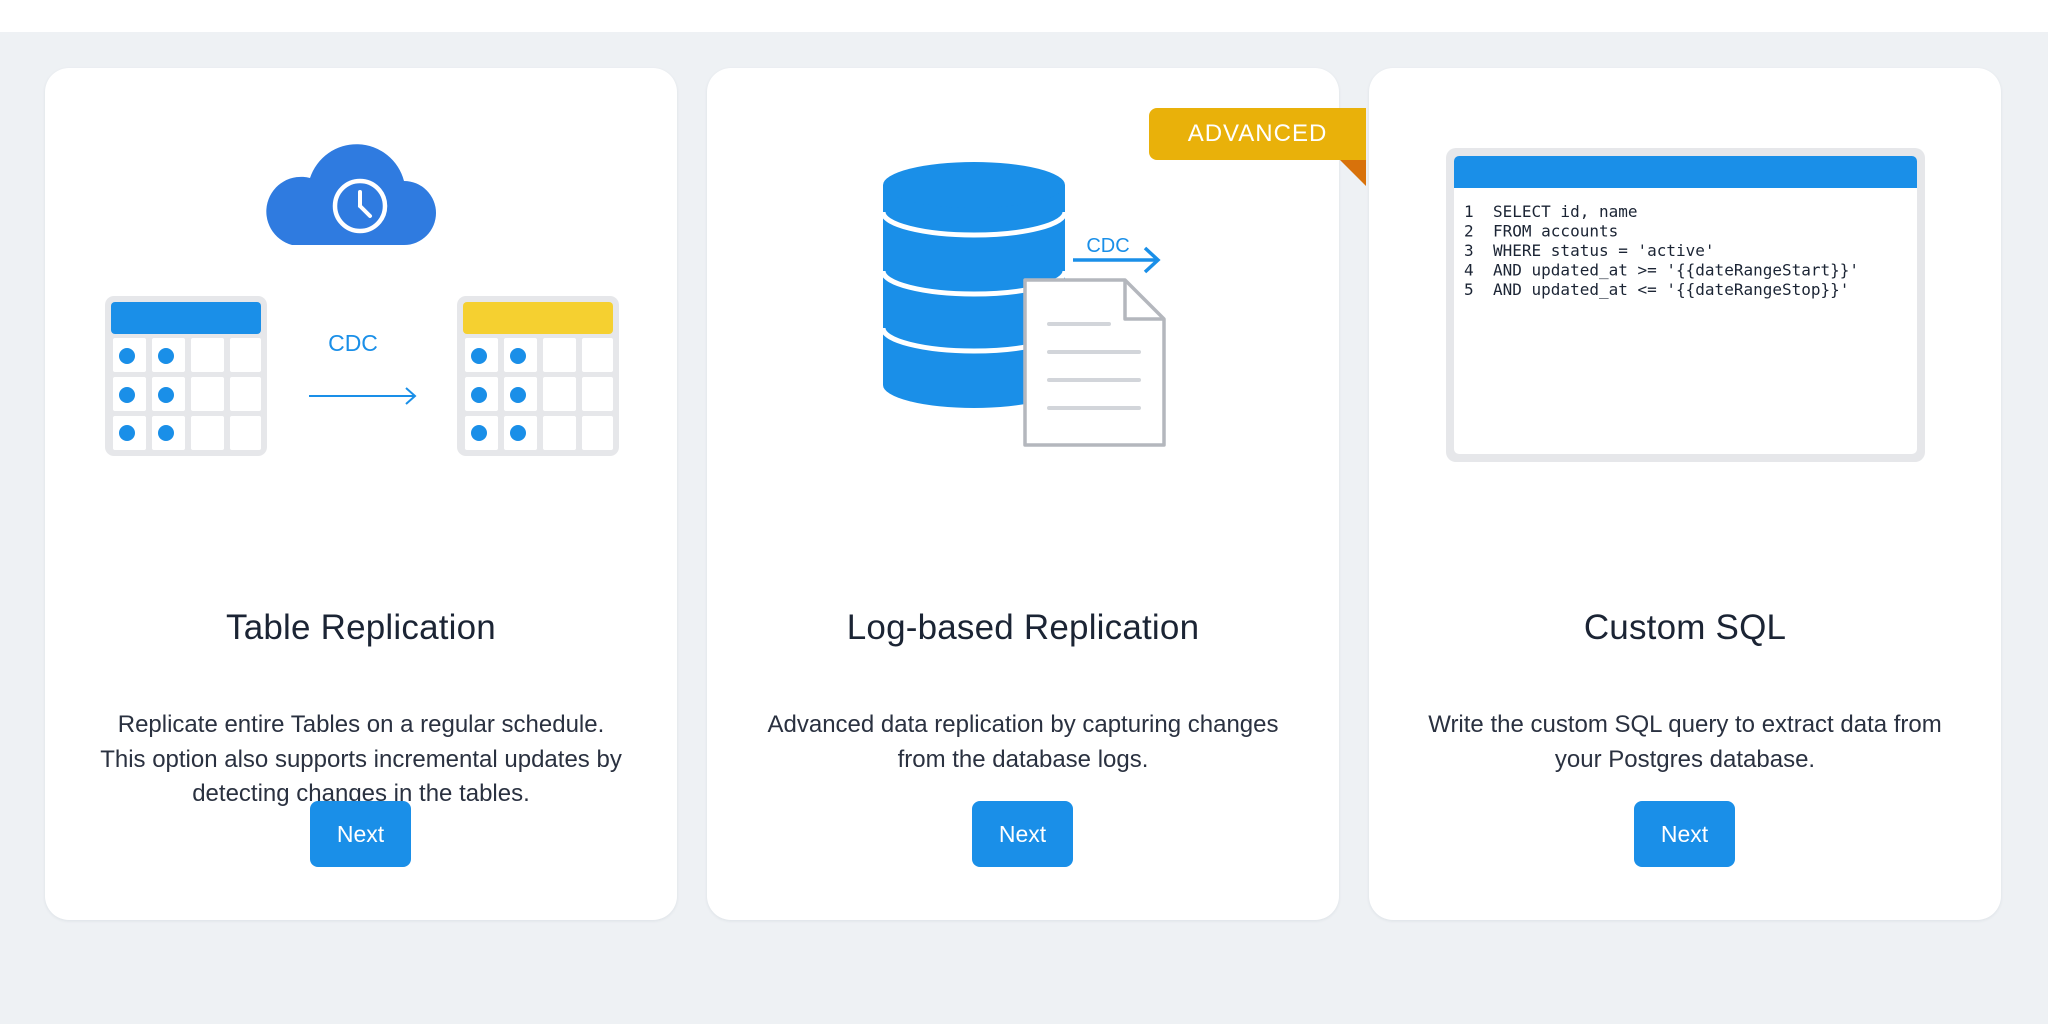 The width and height of the screenshot is (2048, 1024). What do you see at coordinates (1469, 231) in the screenshot?
I see `code-line-number: 2` at bounding box center [1469, 231].